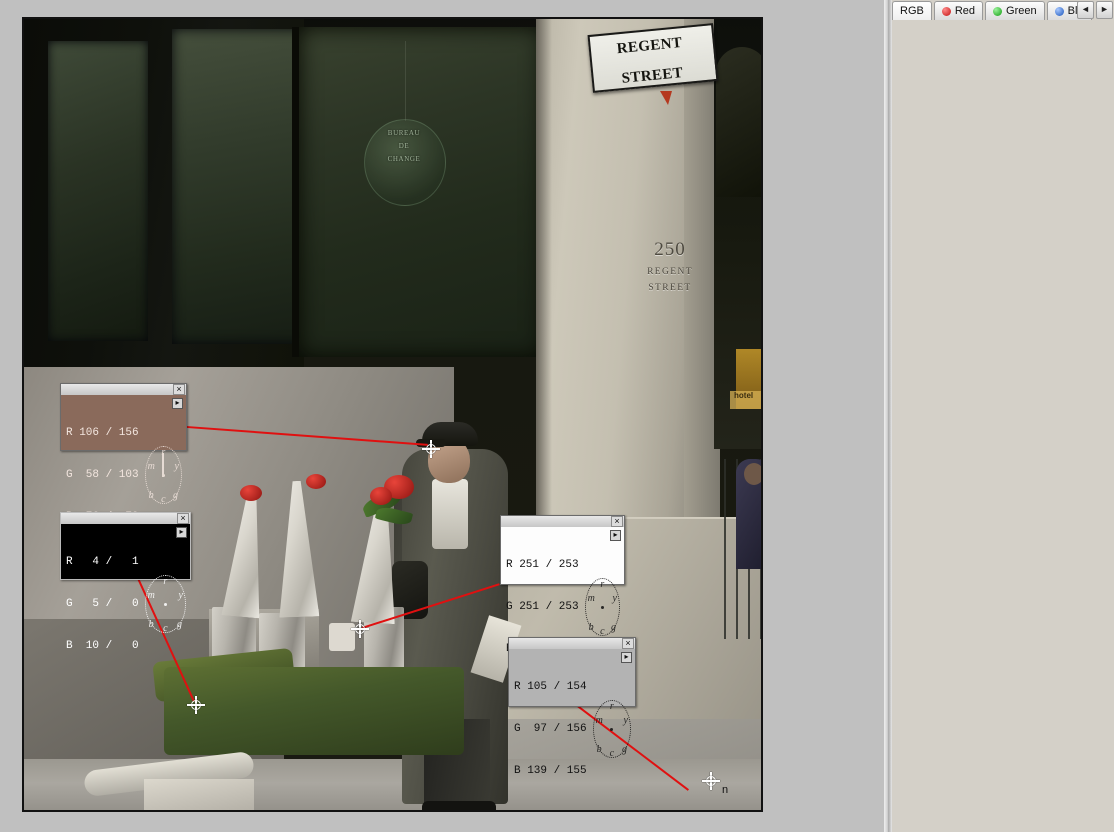 The height and width of the screenshot is (832, 1114). I want to click on cardboard-box, so click(199, 794).